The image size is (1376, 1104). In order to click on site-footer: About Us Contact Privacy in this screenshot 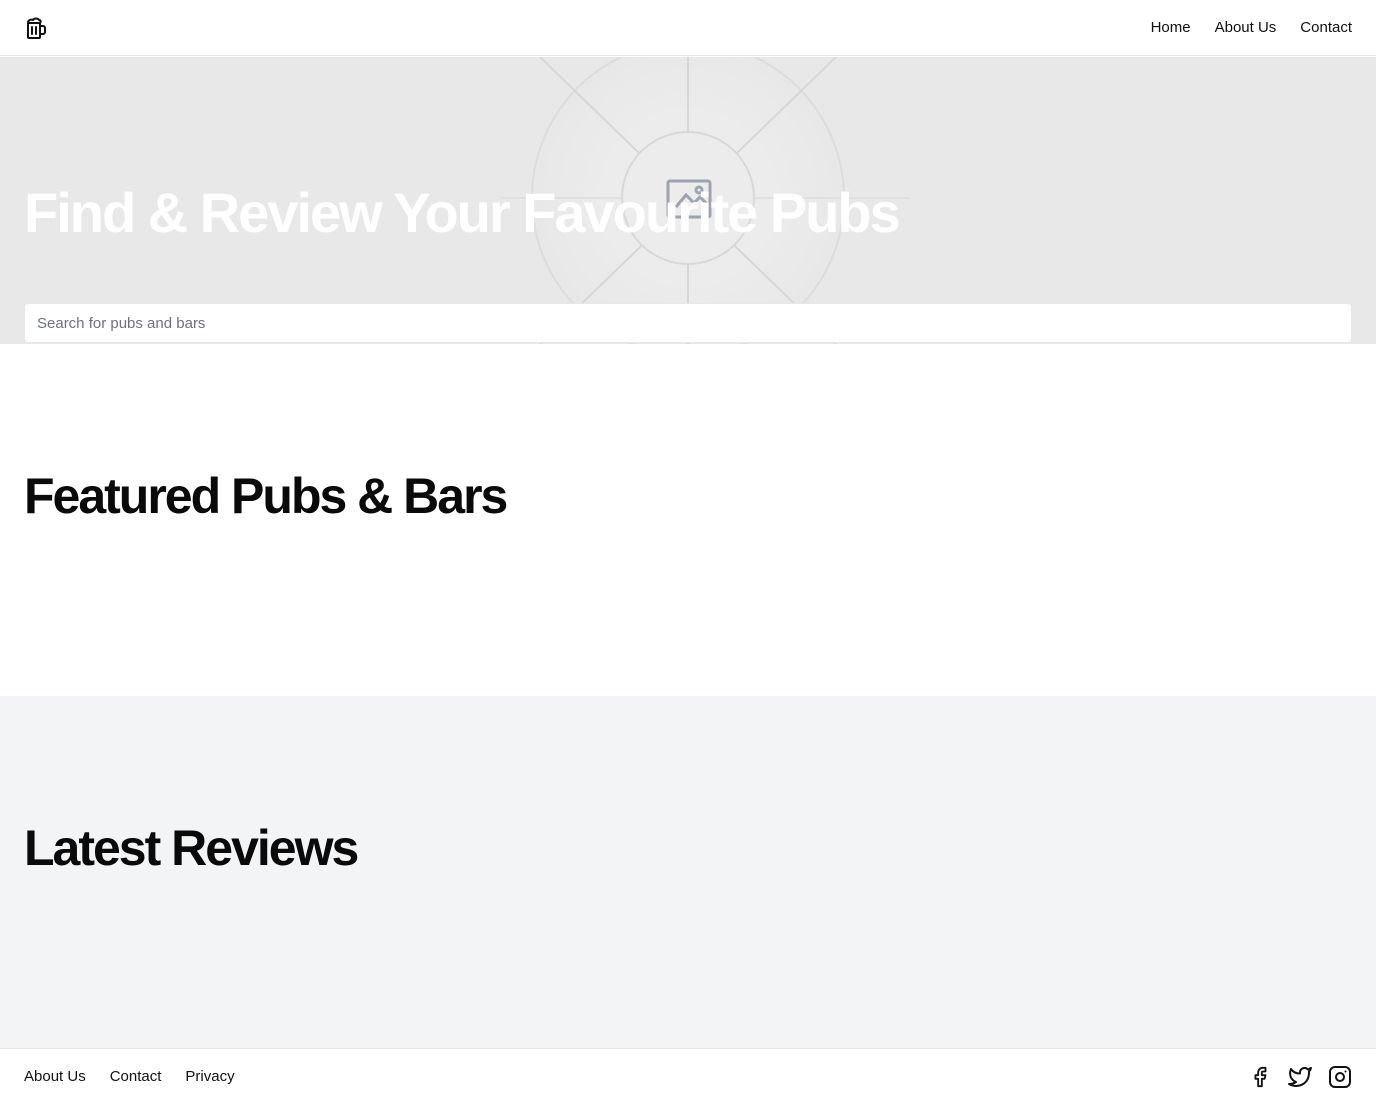, I will do `click(688, 1076)`.